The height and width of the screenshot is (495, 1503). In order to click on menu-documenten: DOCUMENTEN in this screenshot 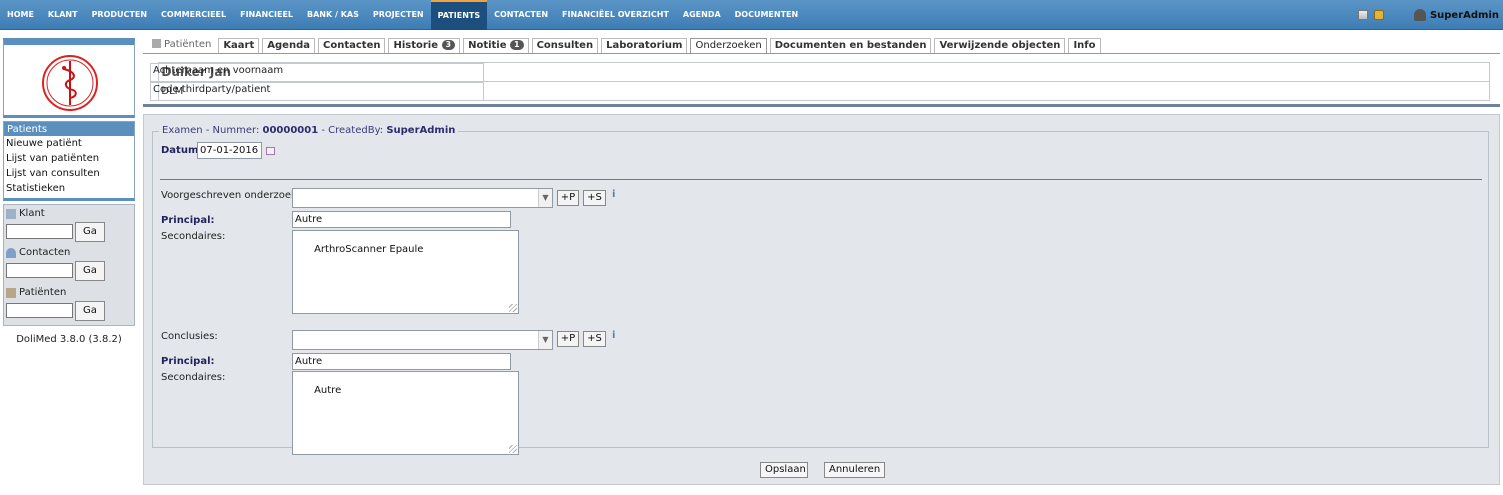, I will do `click(767, 15)`.